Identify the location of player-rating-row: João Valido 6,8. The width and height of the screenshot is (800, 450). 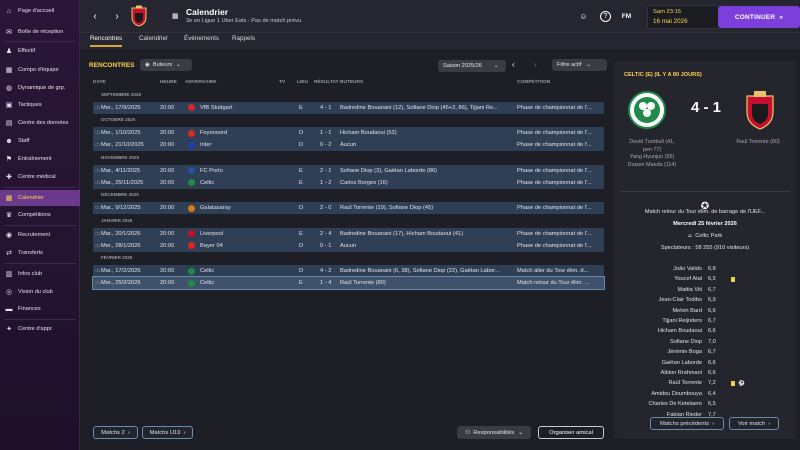
(705, 271).